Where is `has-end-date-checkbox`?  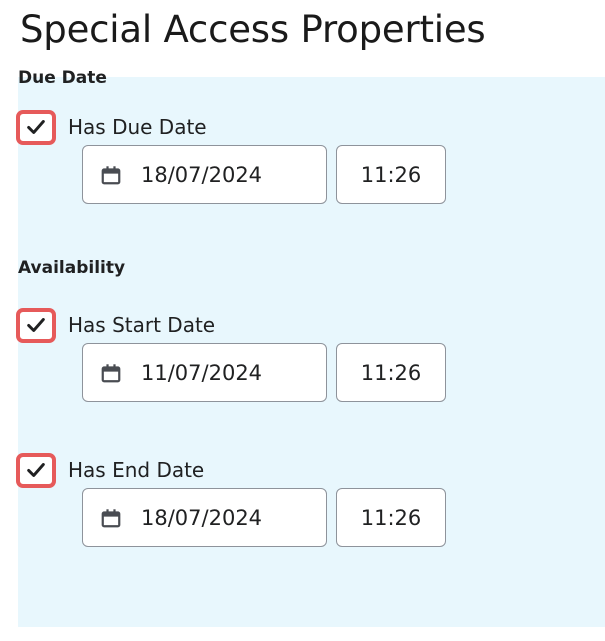 has-end-date-checkbox is located at coordinates (36, 470).